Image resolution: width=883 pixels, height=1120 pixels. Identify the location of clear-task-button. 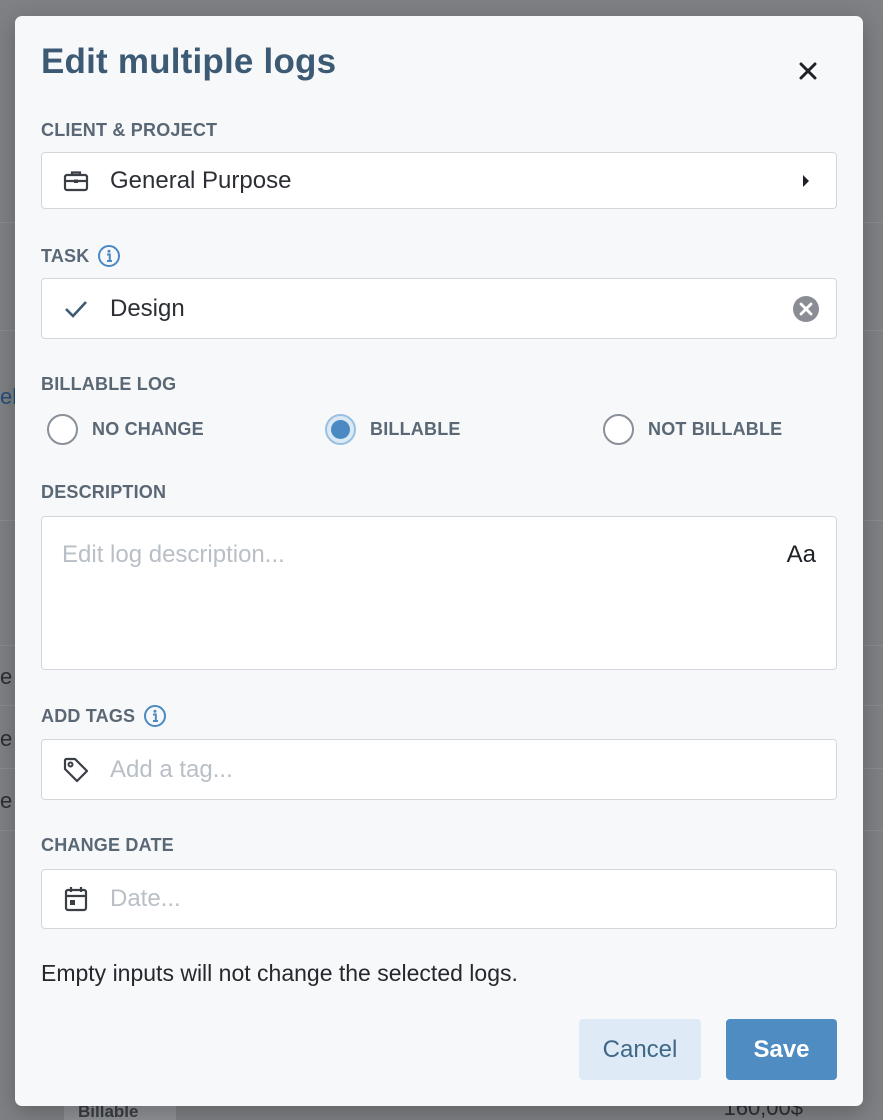
(806, 309).